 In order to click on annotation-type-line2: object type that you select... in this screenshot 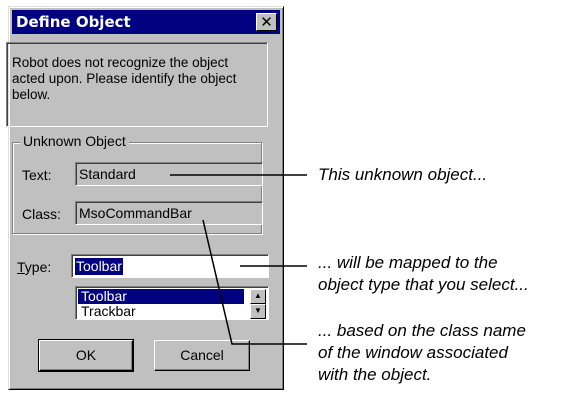, I will do `click(423, 284)`.